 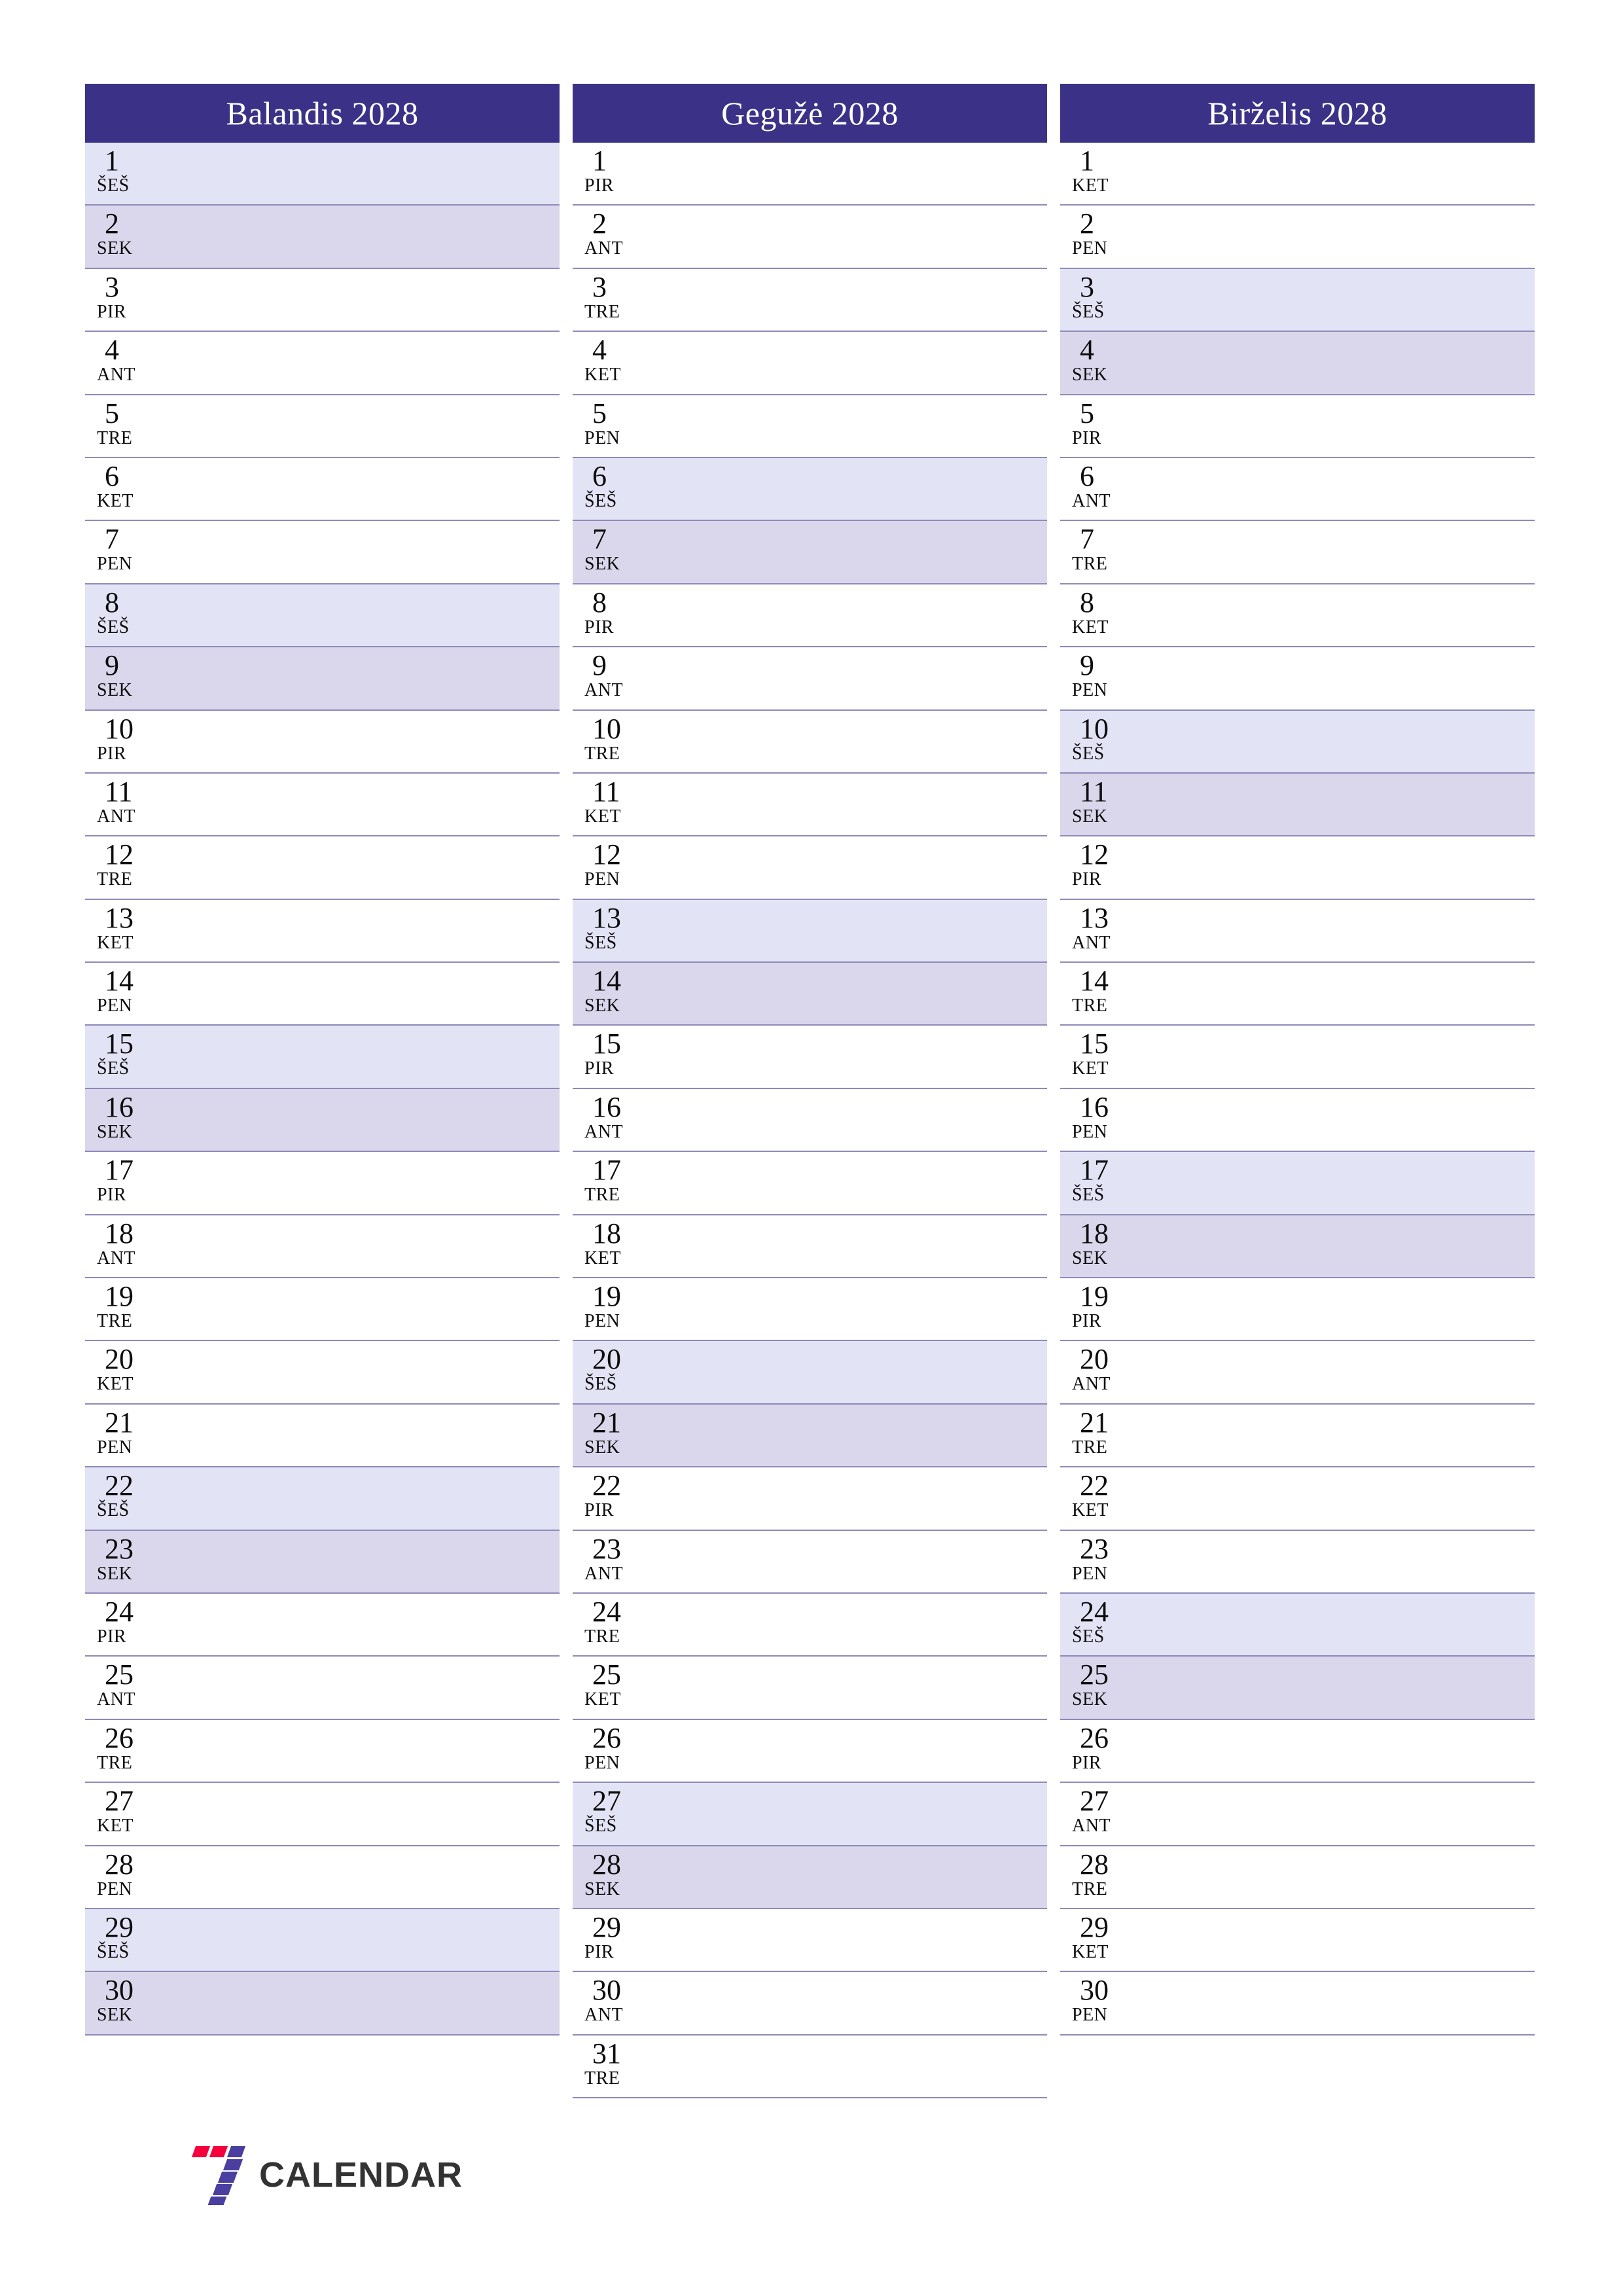 What do you see at coordinates (1297, 1120) in the screenshot?
I see `day-row: 16 PEN` at bounding box center [1297, 1120].